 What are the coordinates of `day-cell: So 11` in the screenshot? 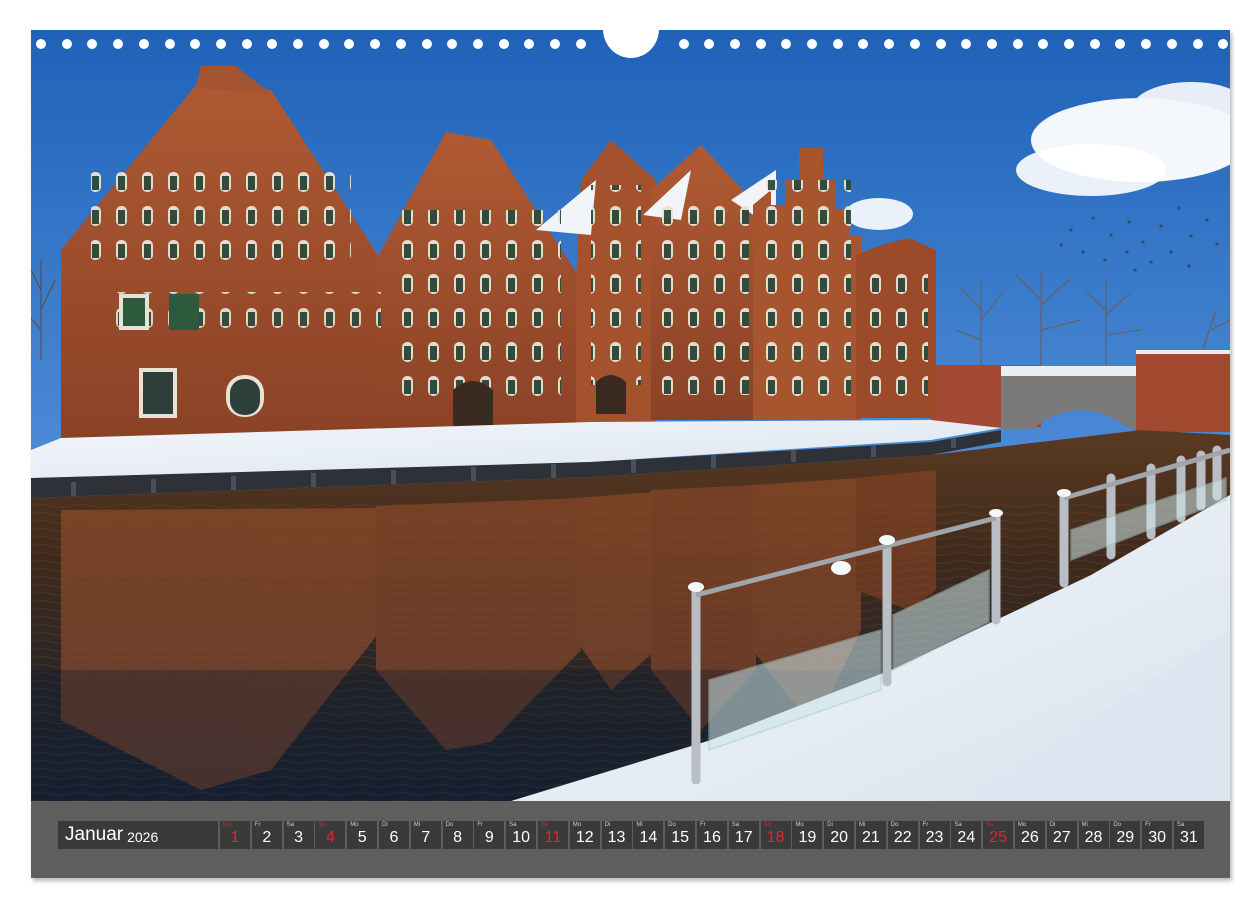 It's located at (552, 835).